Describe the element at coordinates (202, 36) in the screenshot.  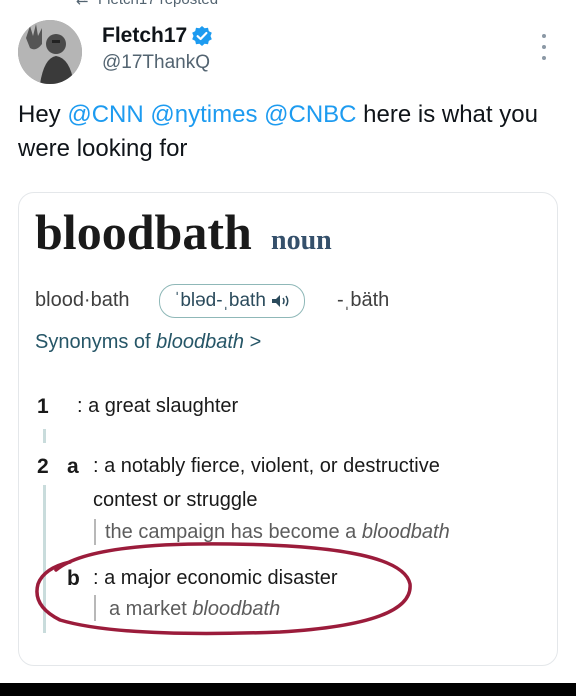
I see `verified-badge-icon` at that location.